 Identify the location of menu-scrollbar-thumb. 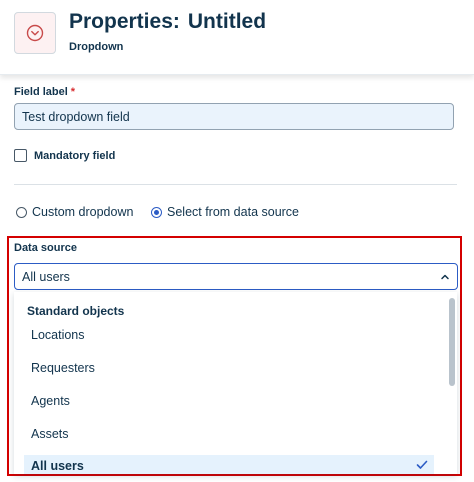
(452, 342).